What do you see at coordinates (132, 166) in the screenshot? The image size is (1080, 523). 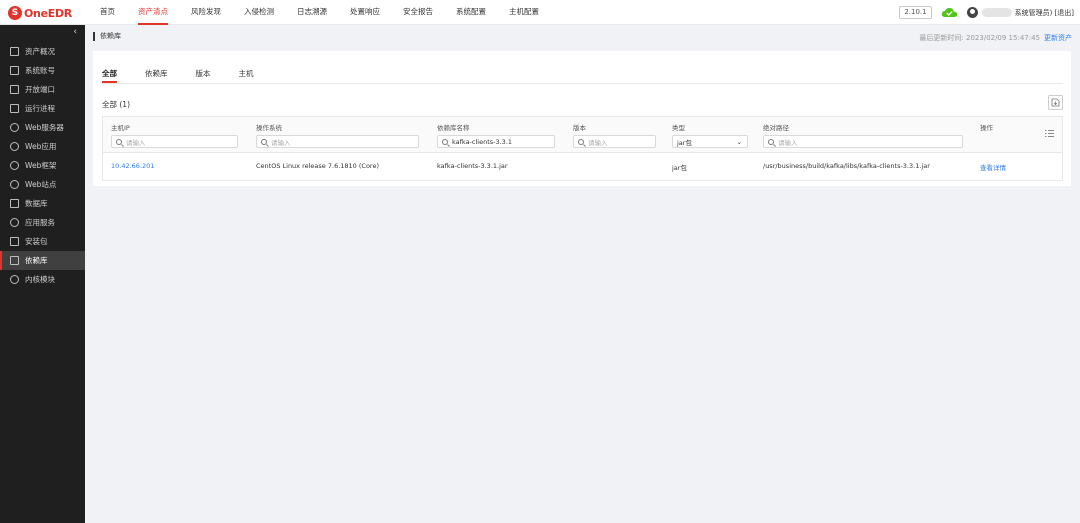 I see `cell-host-ip: 10.42.66.201` at bounding box center [132, 166].